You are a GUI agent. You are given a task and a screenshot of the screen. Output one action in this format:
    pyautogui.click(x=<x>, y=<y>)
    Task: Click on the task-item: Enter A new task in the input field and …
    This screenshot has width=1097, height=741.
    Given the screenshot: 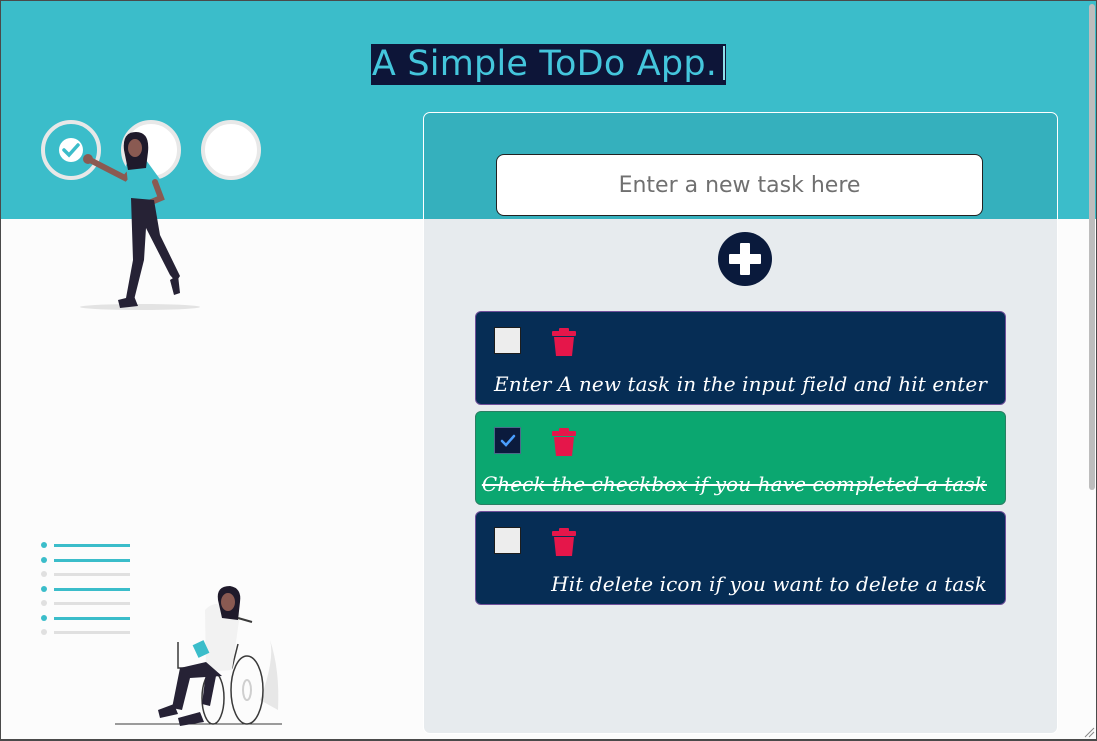 What is the action you would take?
    pyautogui.click(x=740, y=358)
    